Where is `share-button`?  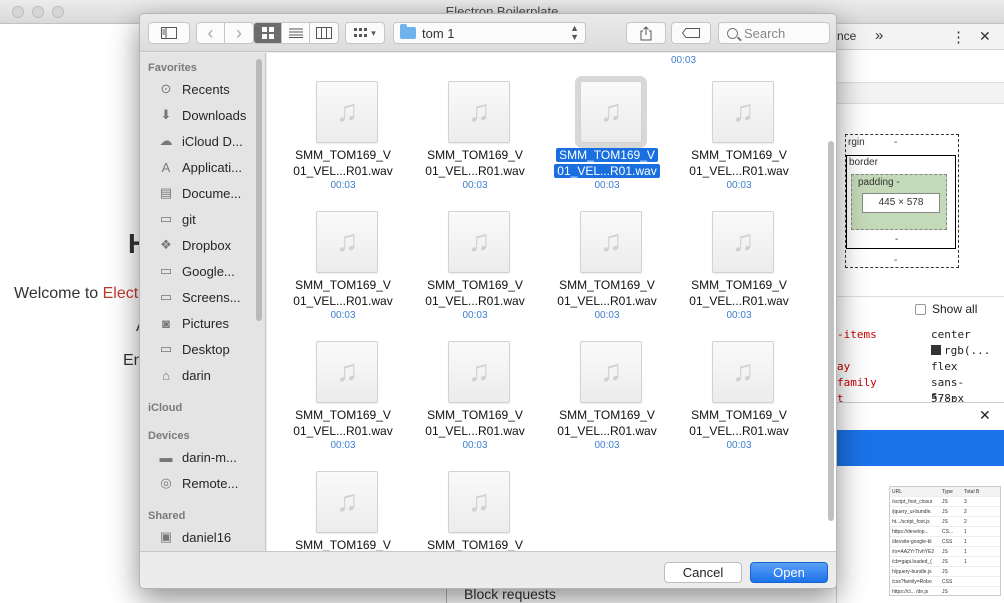 share-button is located at coordinates (646, 33).